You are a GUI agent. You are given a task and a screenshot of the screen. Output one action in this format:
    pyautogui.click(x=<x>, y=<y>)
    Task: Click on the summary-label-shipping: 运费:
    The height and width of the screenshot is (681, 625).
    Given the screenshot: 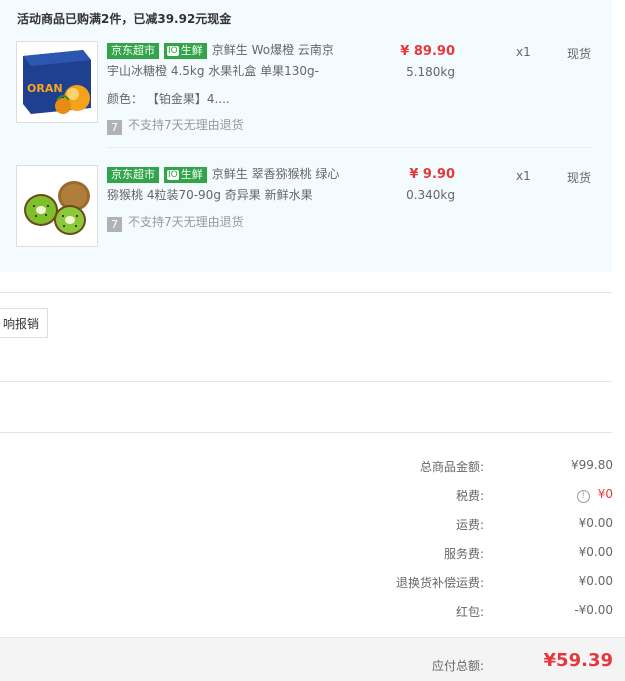 What is the action you would take?
    pyautogui.click(x=469, y=525)
    